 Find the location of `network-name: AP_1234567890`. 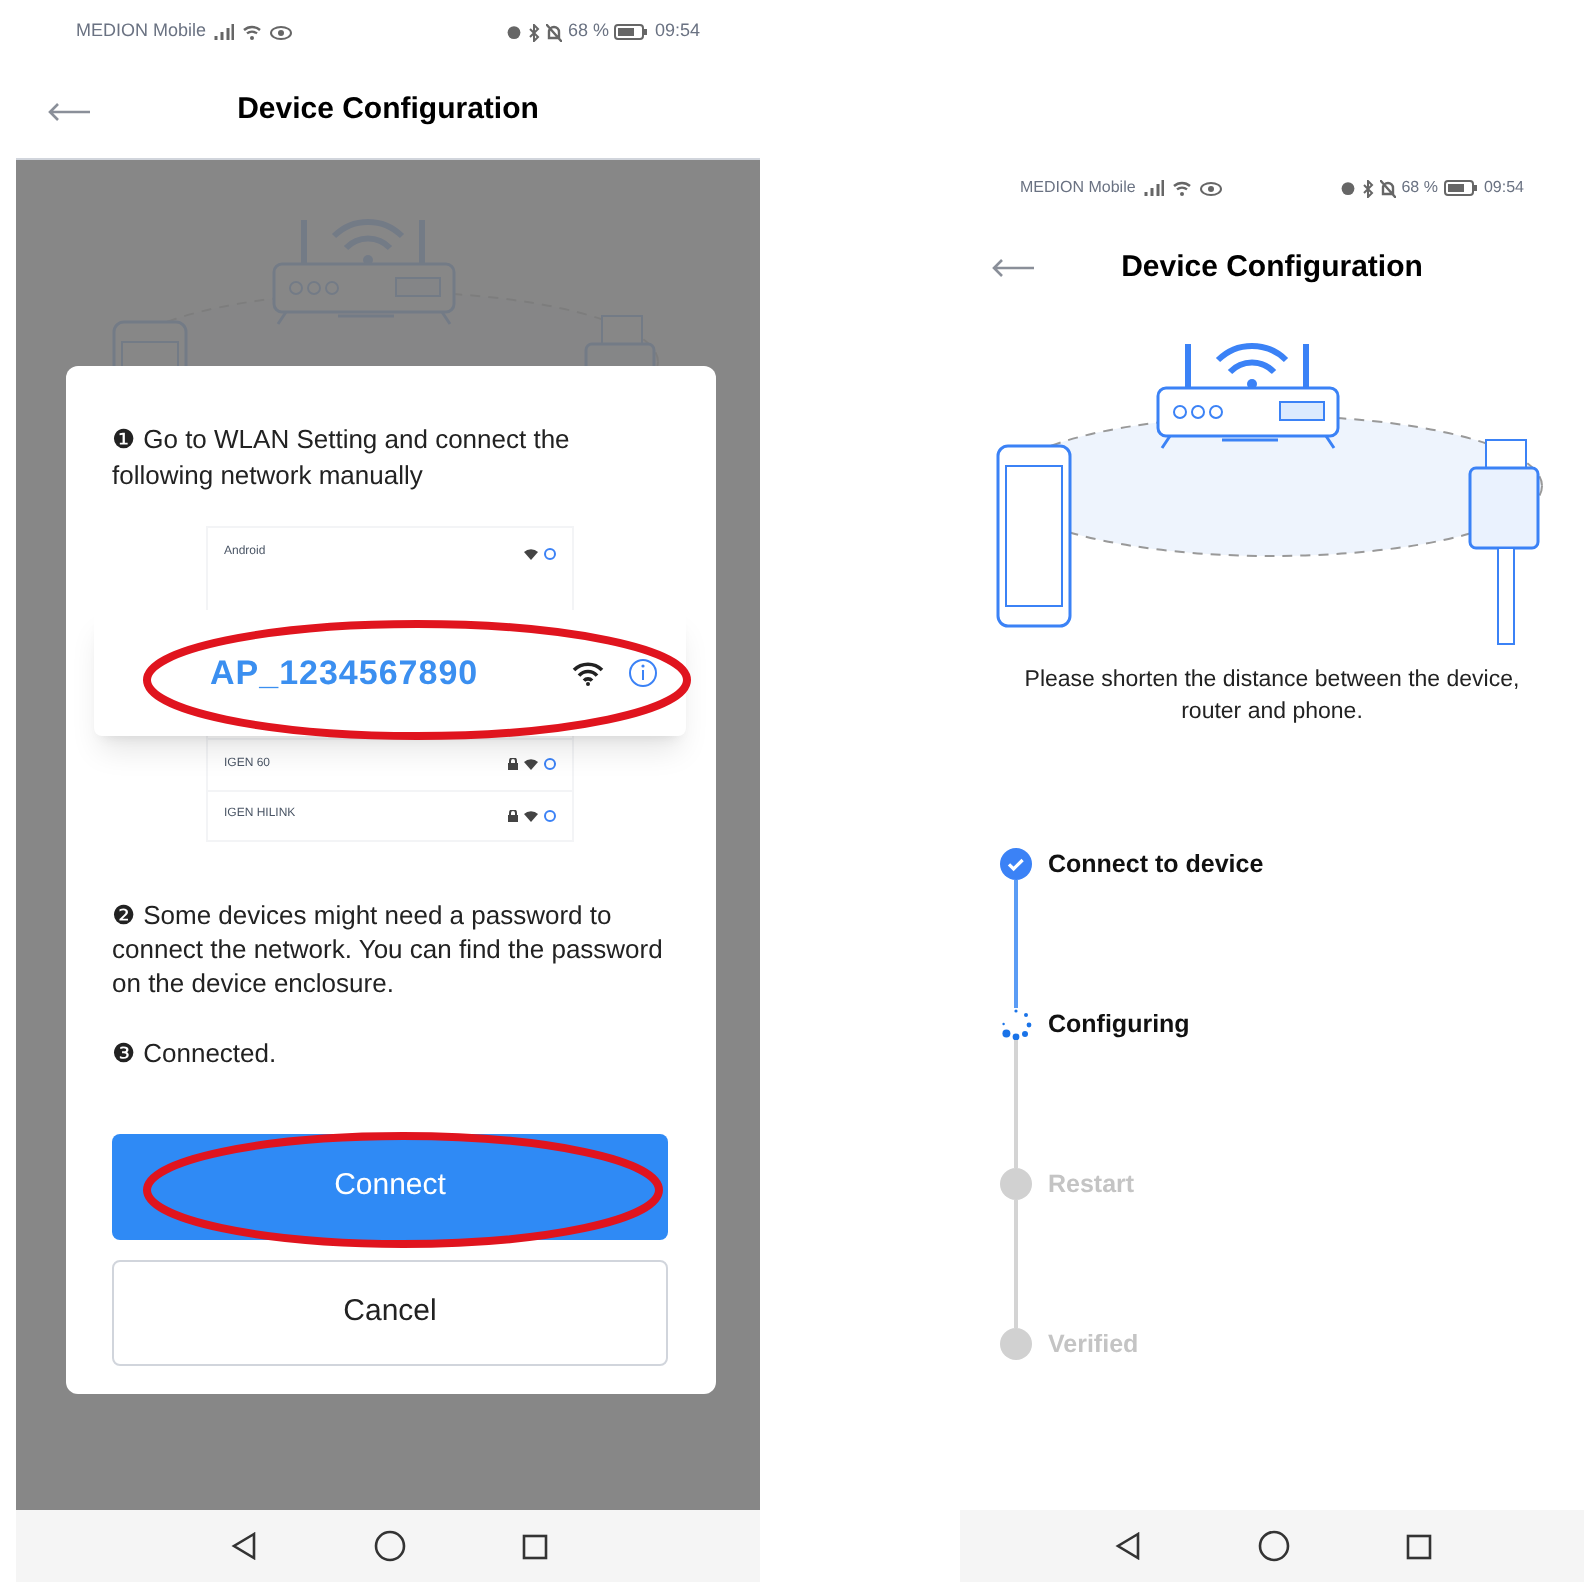

network-name: AP_1234567890 is located at coordinates (344, 673).